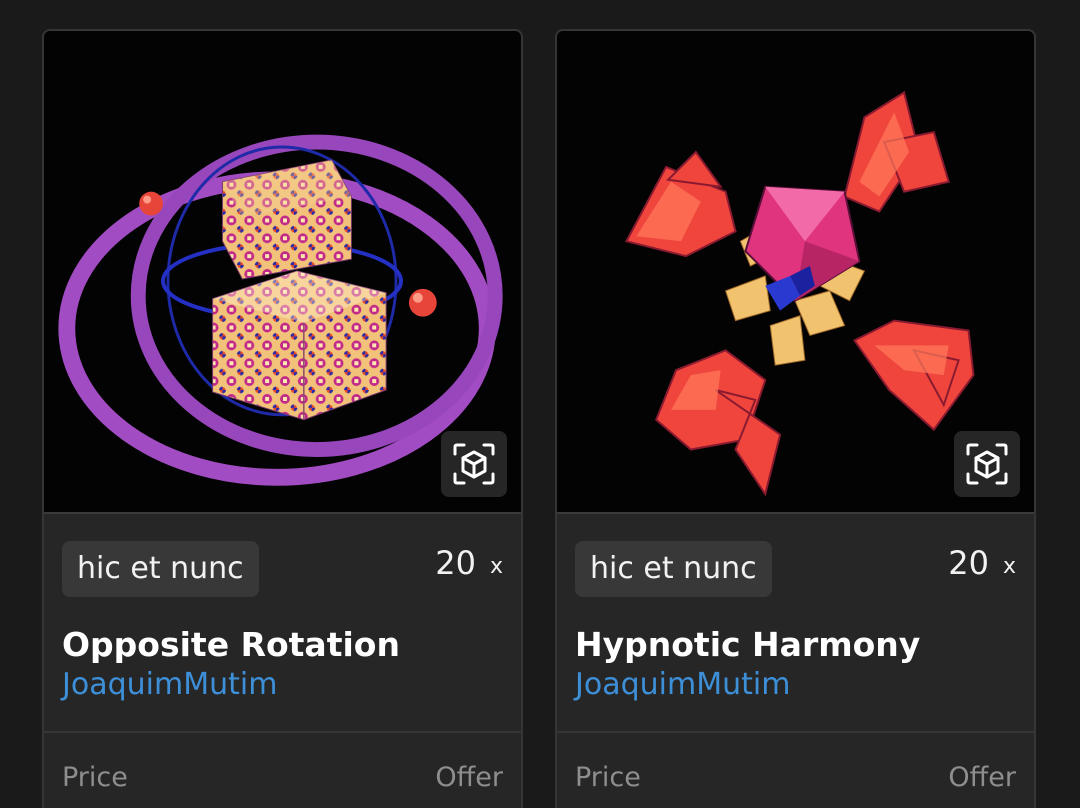 This screenshot has width=1080, height=808. What do you see at coordinates (282, 645) in the screenshot?
I see `artwork-title: Opposite Rotation` at bounding box center [282, 645].